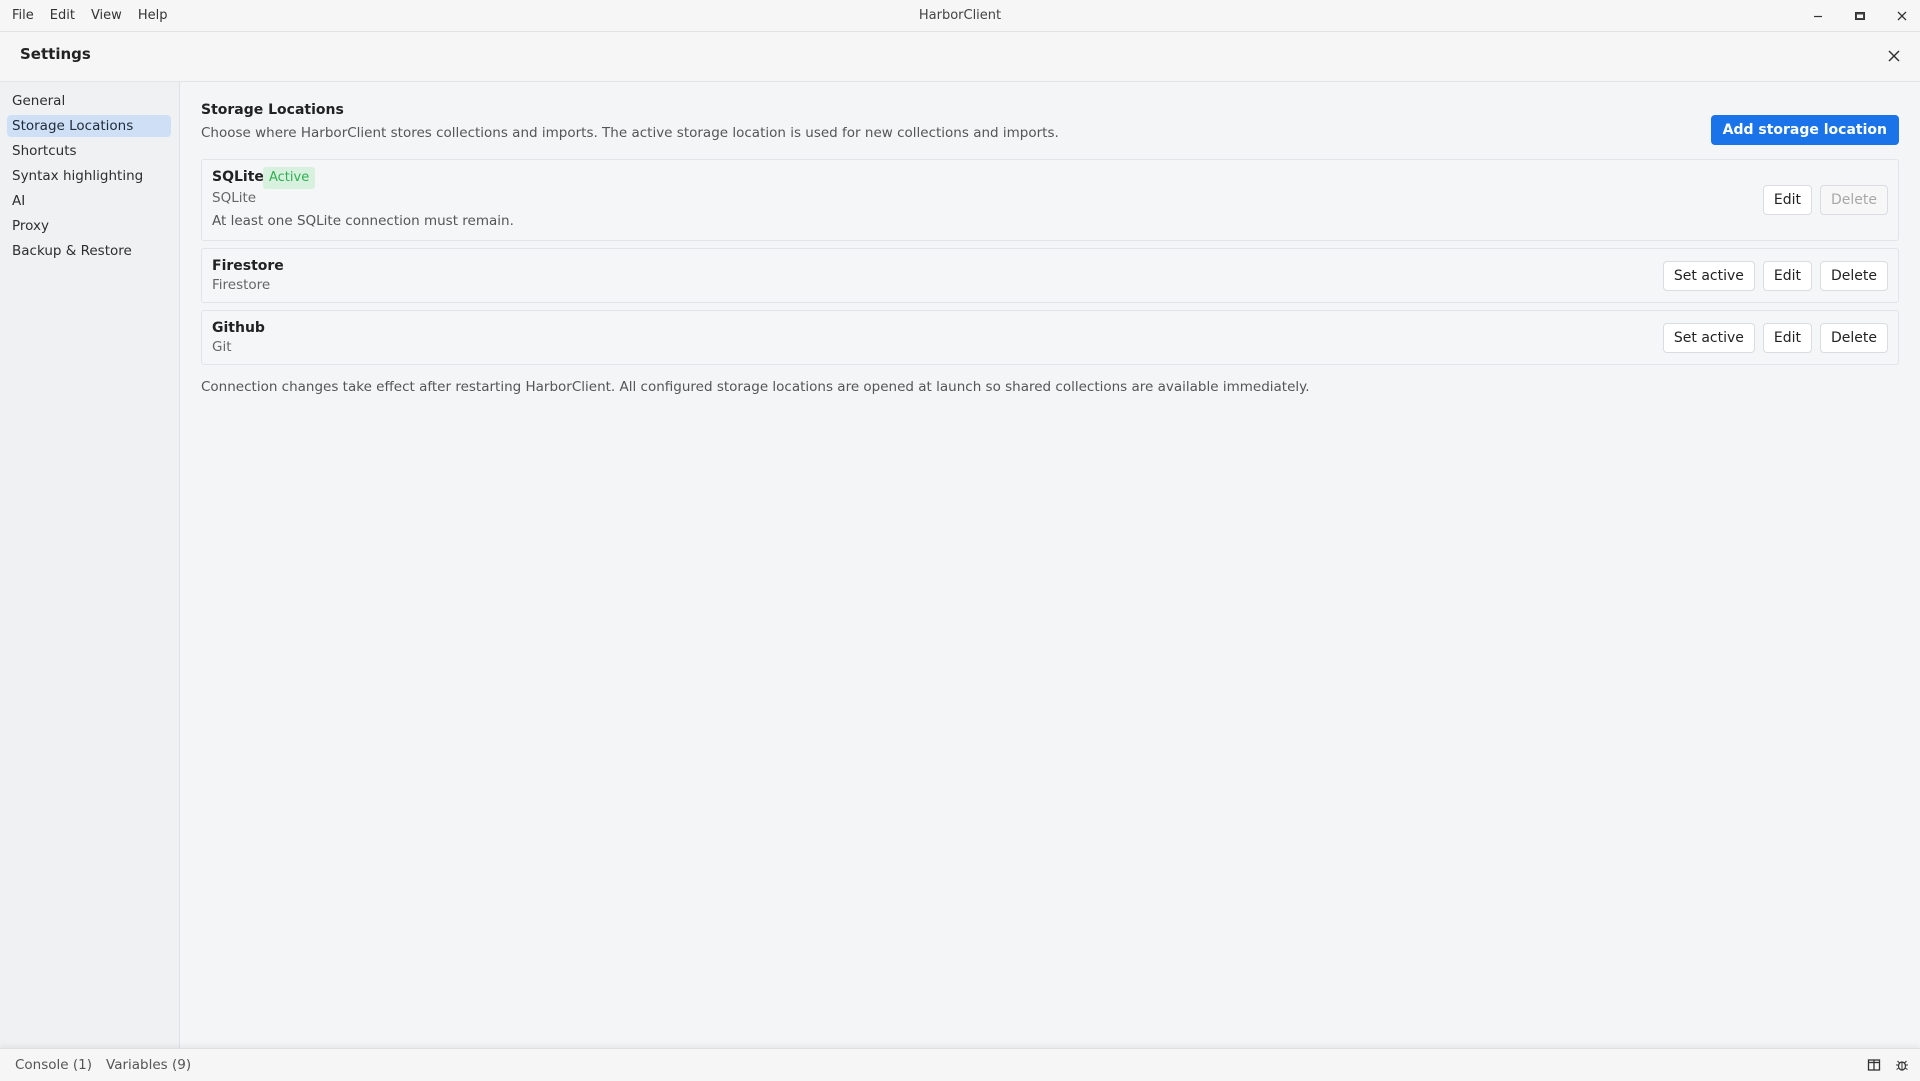 Image resolution: width=1920 pixels, height=1081 pixels. I want to click on nav-item-proxy: Proxy, so click(89, 226).